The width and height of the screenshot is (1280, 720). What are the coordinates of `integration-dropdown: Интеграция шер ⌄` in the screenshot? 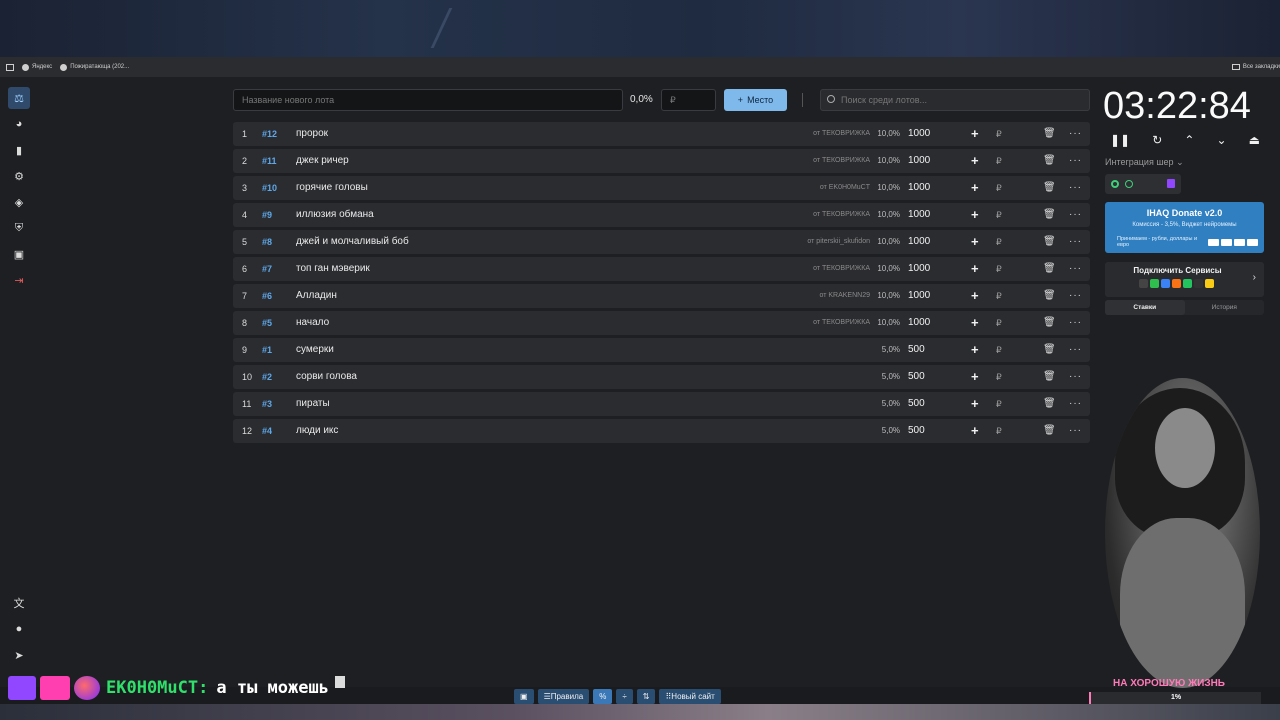 It's located at (1144, 162).